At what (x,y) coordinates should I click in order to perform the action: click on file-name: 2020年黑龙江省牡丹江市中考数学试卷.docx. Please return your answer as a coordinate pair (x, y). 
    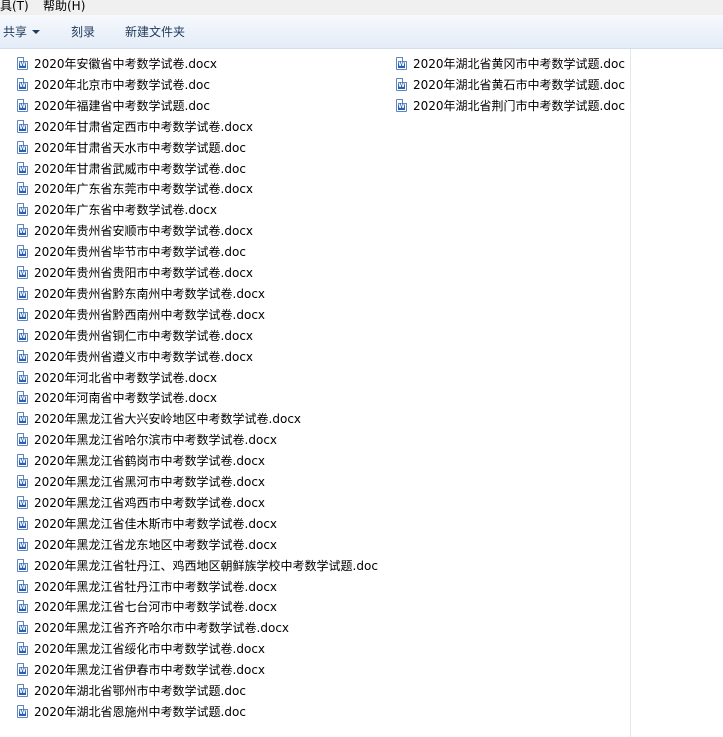
    Looking at the image, I should click on (156, 586).